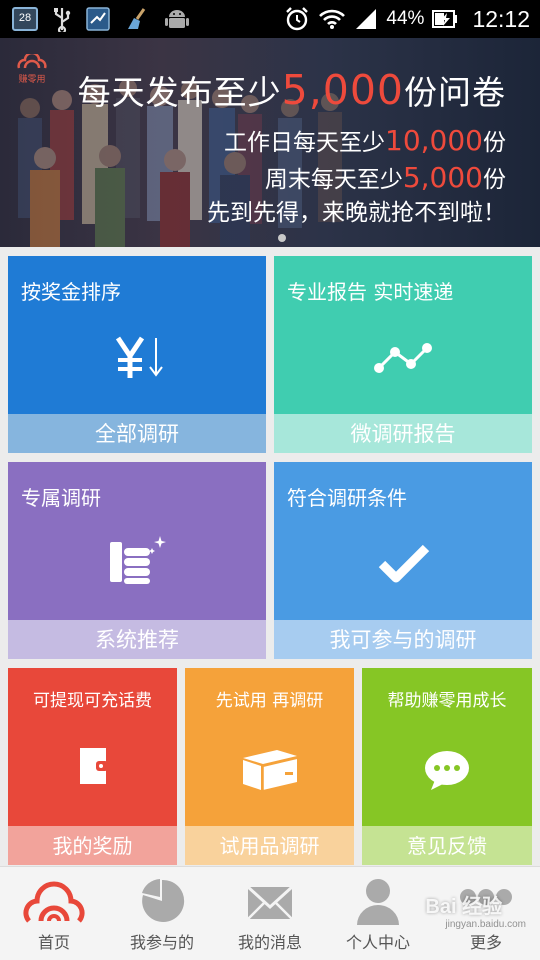  I want to click on tile-subtitle: 可提现可充话费, so click(92, 701).